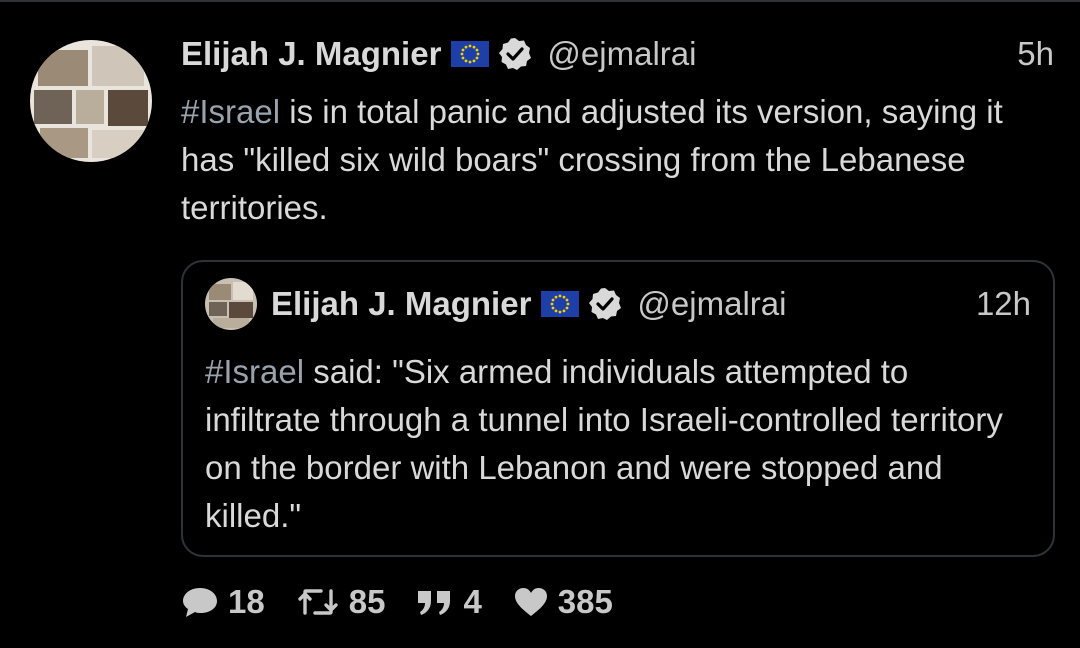 This screenshot has width=1080, height=648. I want to click on retweet-button: 85, so click(340, 602).